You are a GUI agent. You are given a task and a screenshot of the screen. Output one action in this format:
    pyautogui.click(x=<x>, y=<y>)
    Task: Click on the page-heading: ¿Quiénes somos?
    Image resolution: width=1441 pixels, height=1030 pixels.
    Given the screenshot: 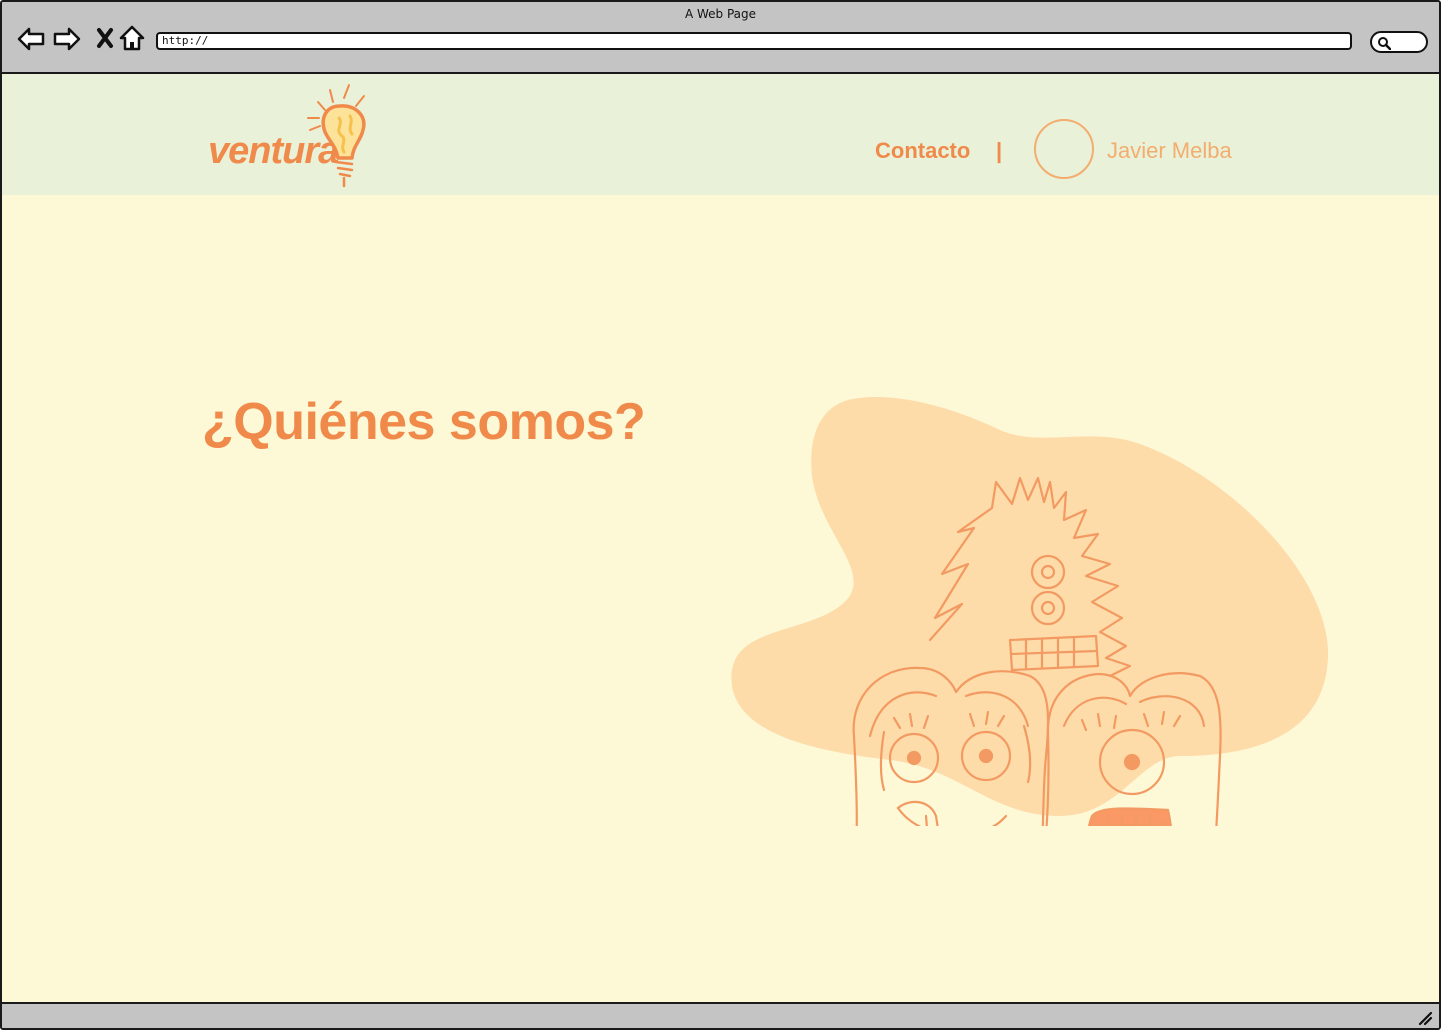 What is the action you would take?
    pyautogui.click(x=424, y=422)
    